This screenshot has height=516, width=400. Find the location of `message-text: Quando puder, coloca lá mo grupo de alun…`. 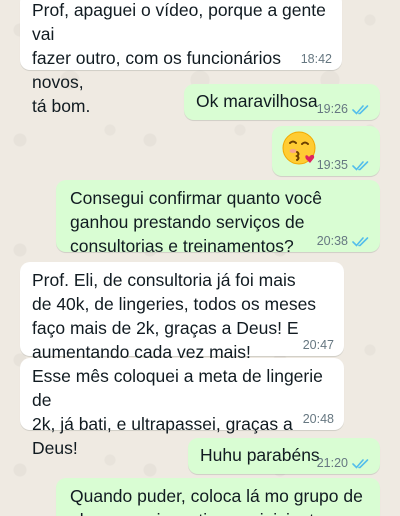

message-text: Quando puder, coloca lá mo grupo de alun… is located at coordinates (216, 501).